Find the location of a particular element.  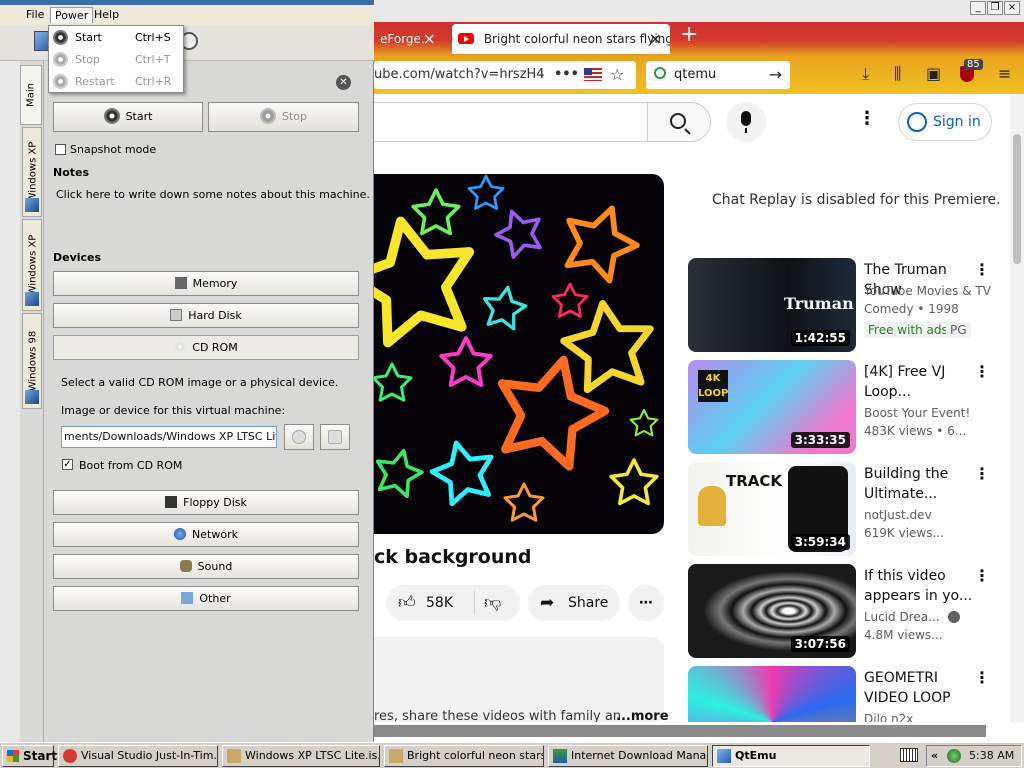

device-label: Memory is located at coordinates (215, 283).